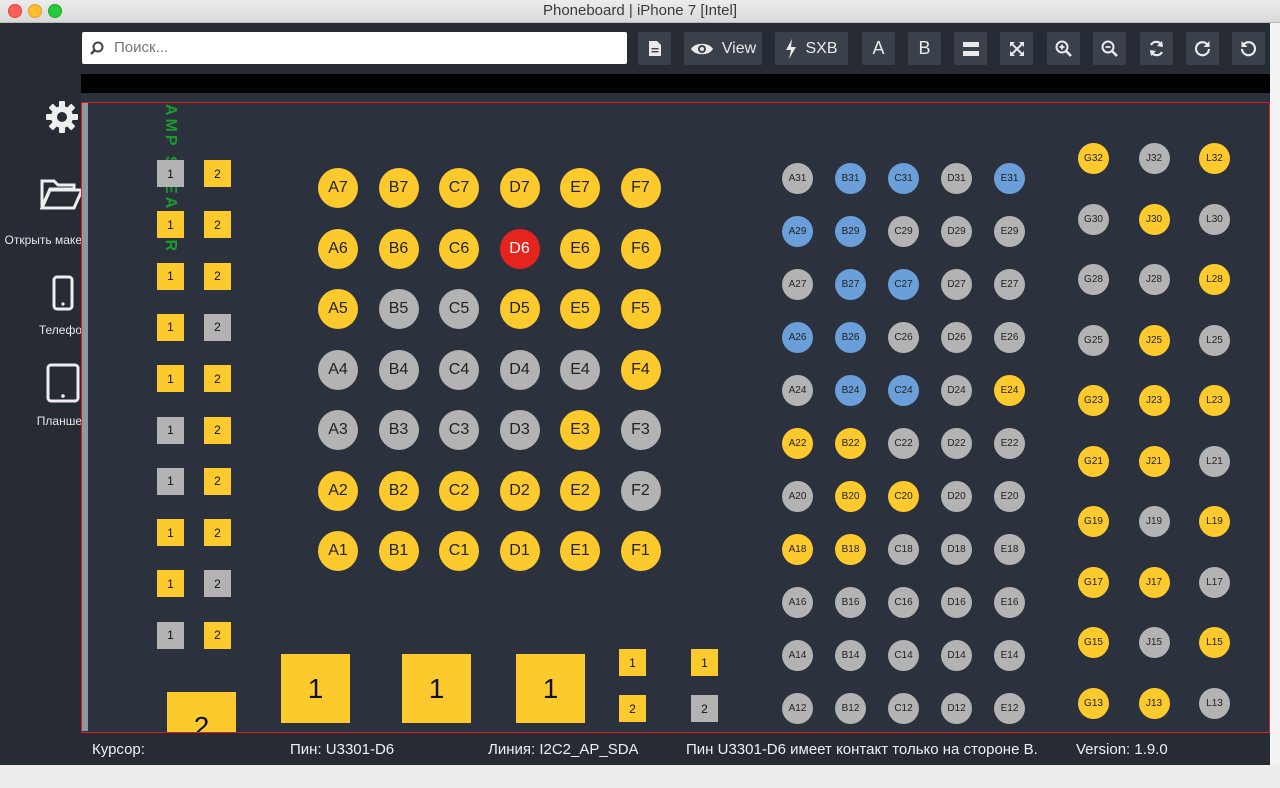 Image resolution: width=1280 pixels, height=788 pixels. I want to click on bga-pin: A12, so click(797, 708).